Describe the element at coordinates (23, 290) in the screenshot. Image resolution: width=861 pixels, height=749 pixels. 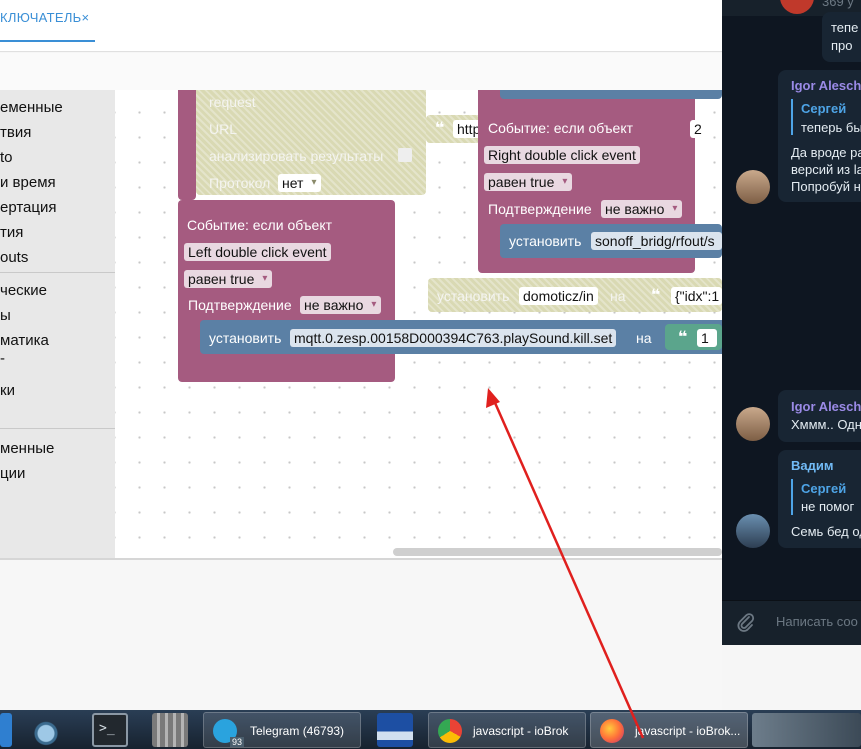
I see `category-logic: ческие` at that location.